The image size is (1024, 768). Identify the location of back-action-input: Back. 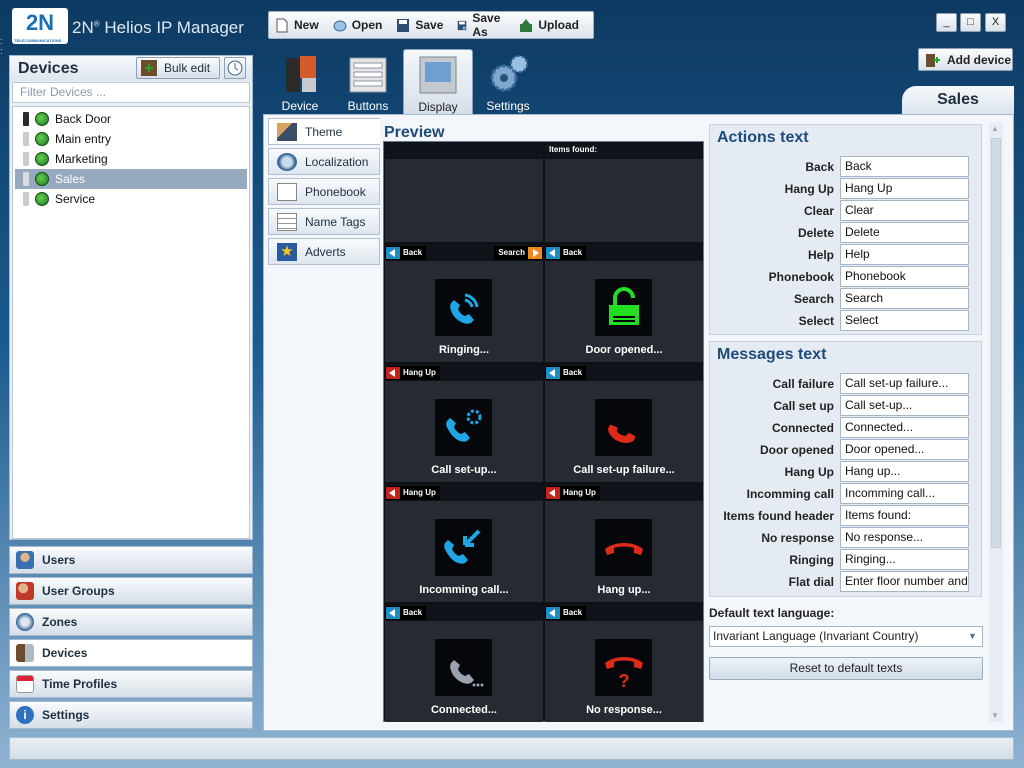
(904, 166).